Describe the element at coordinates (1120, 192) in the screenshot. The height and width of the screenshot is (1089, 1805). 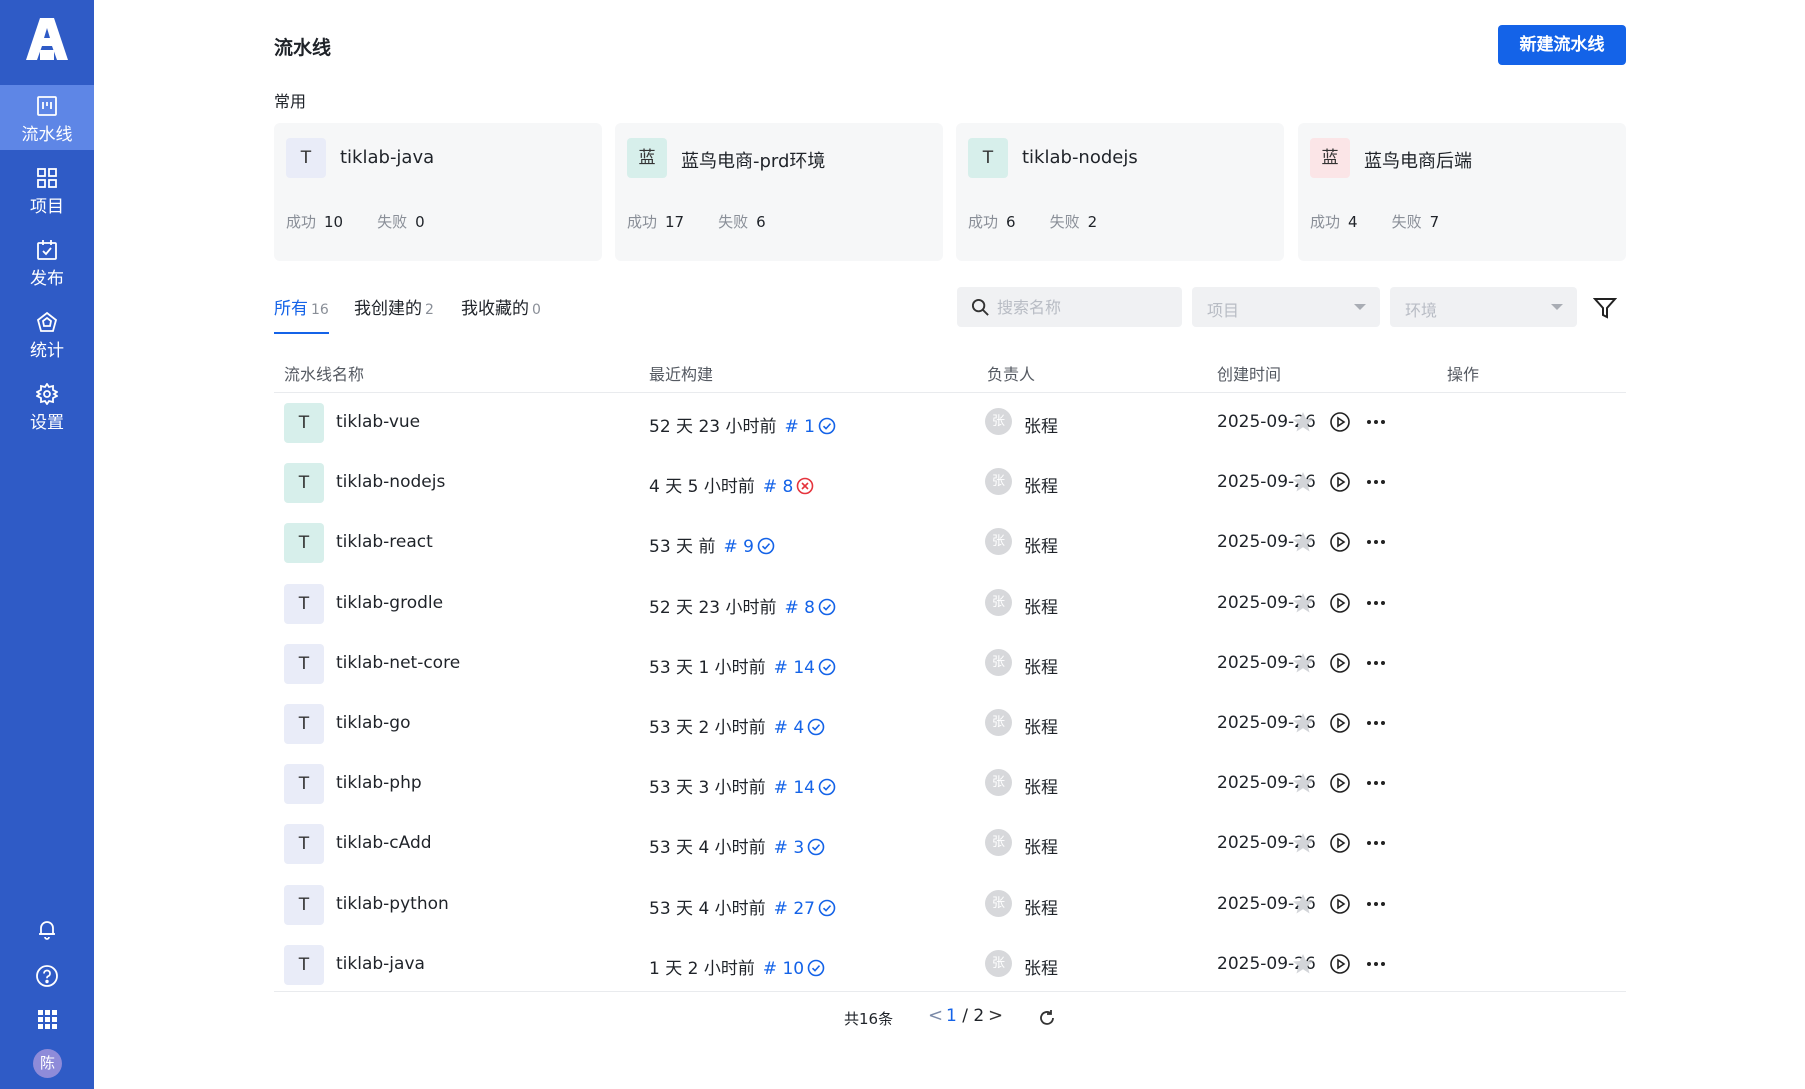
I see `favorite-card: T tiklab-nodejs 成功 6 失败 2` at that location.